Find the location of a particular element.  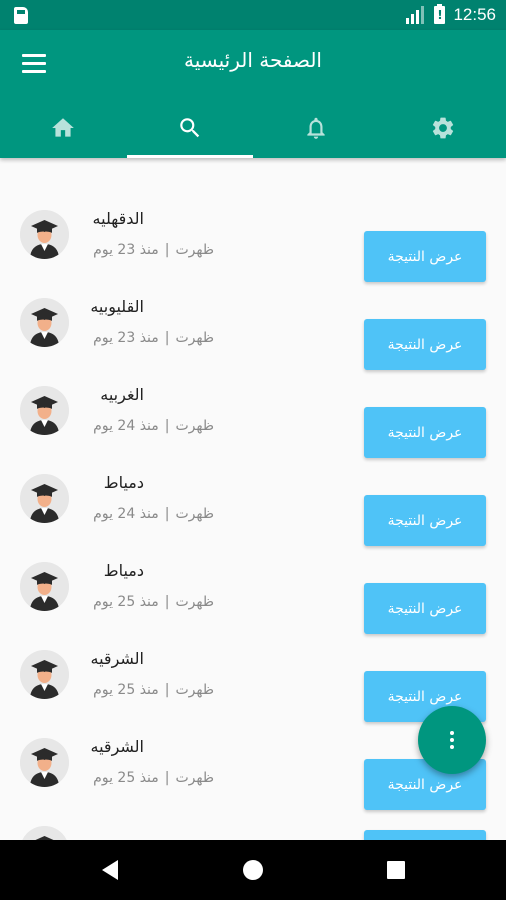

more-options-fab is located at coordinates (452, 740).